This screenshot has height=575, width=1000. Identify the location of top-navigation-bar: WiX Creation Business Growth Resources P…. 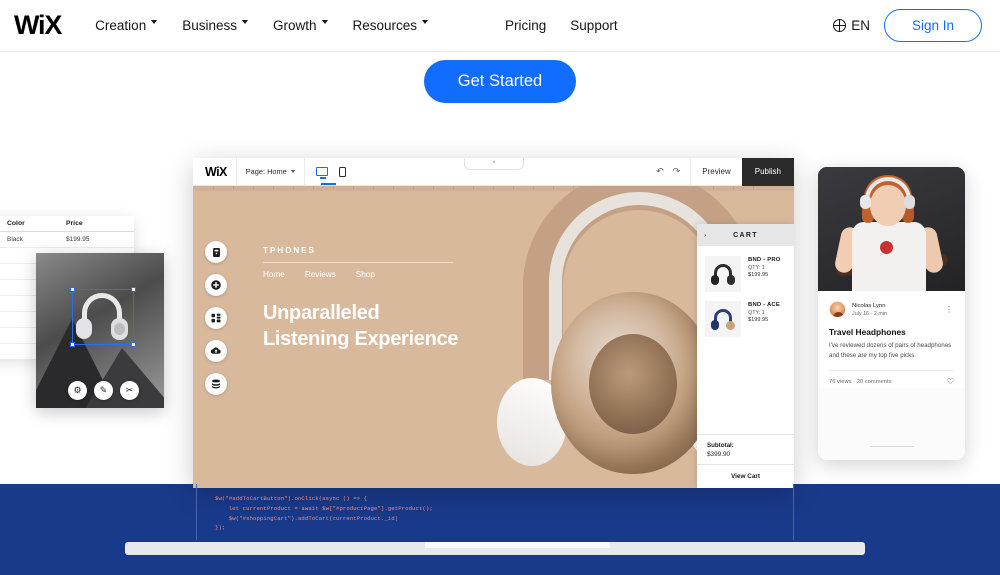
(500, 26).